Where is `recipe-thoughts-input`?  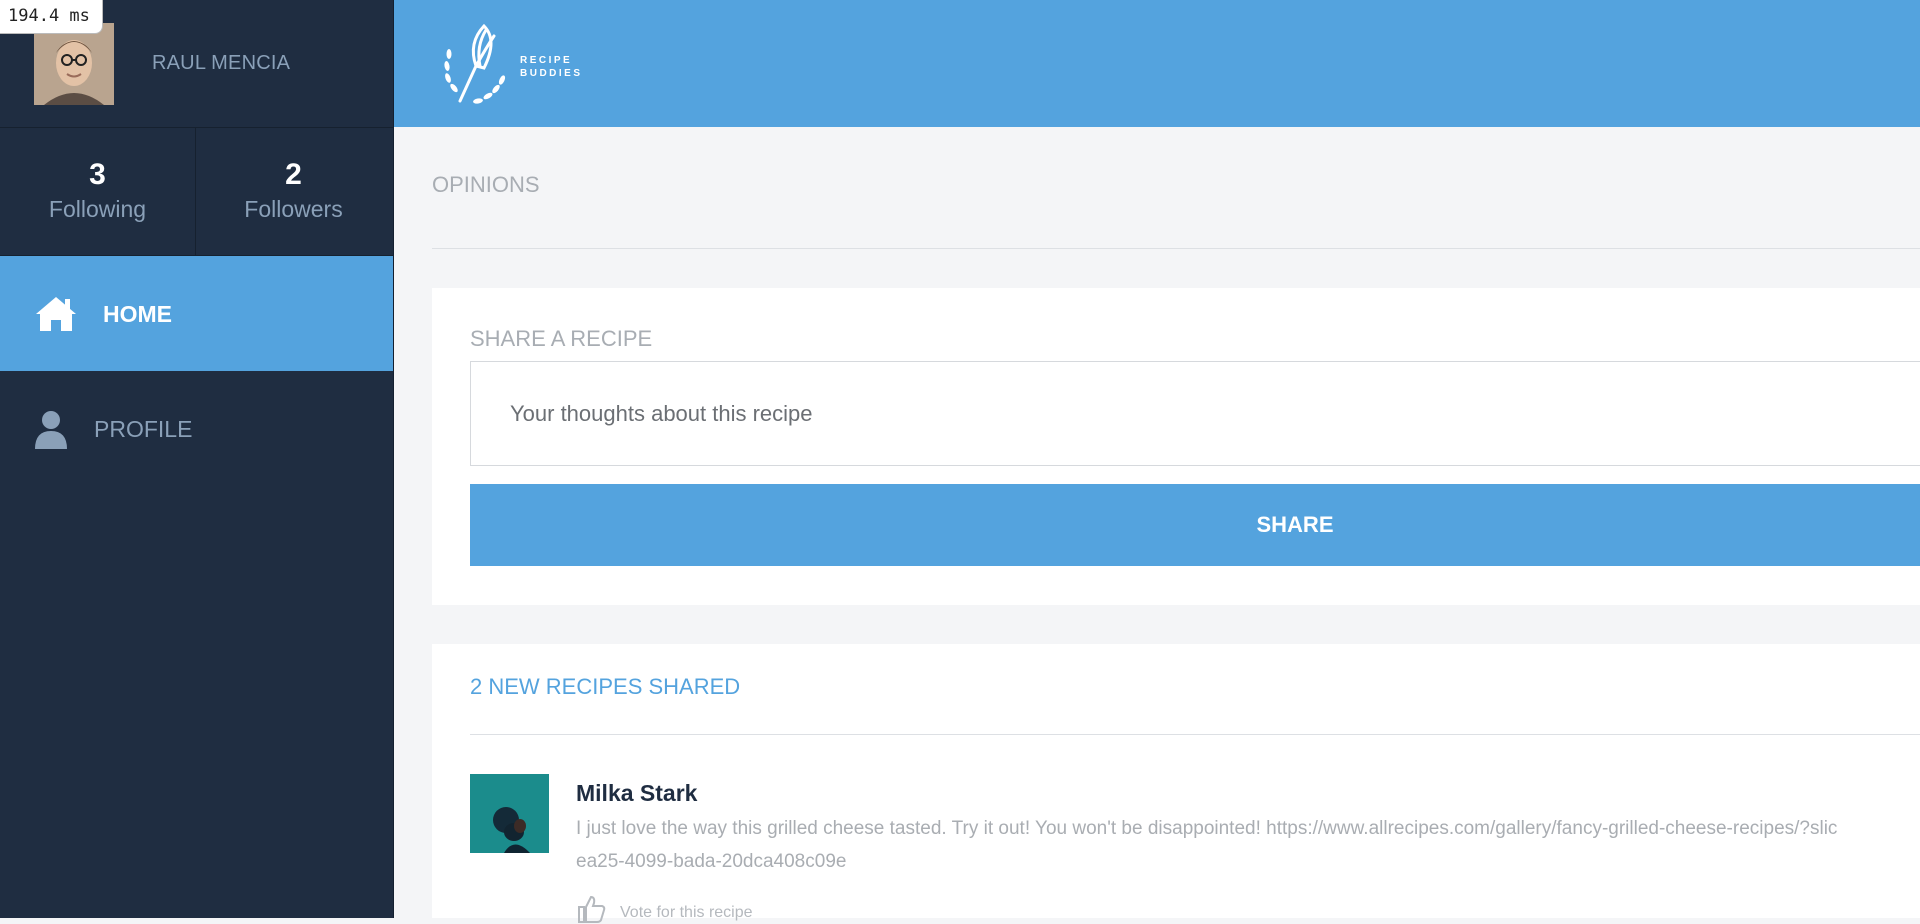
recipe-thoughts-input is located at coordinates (1195, 413).